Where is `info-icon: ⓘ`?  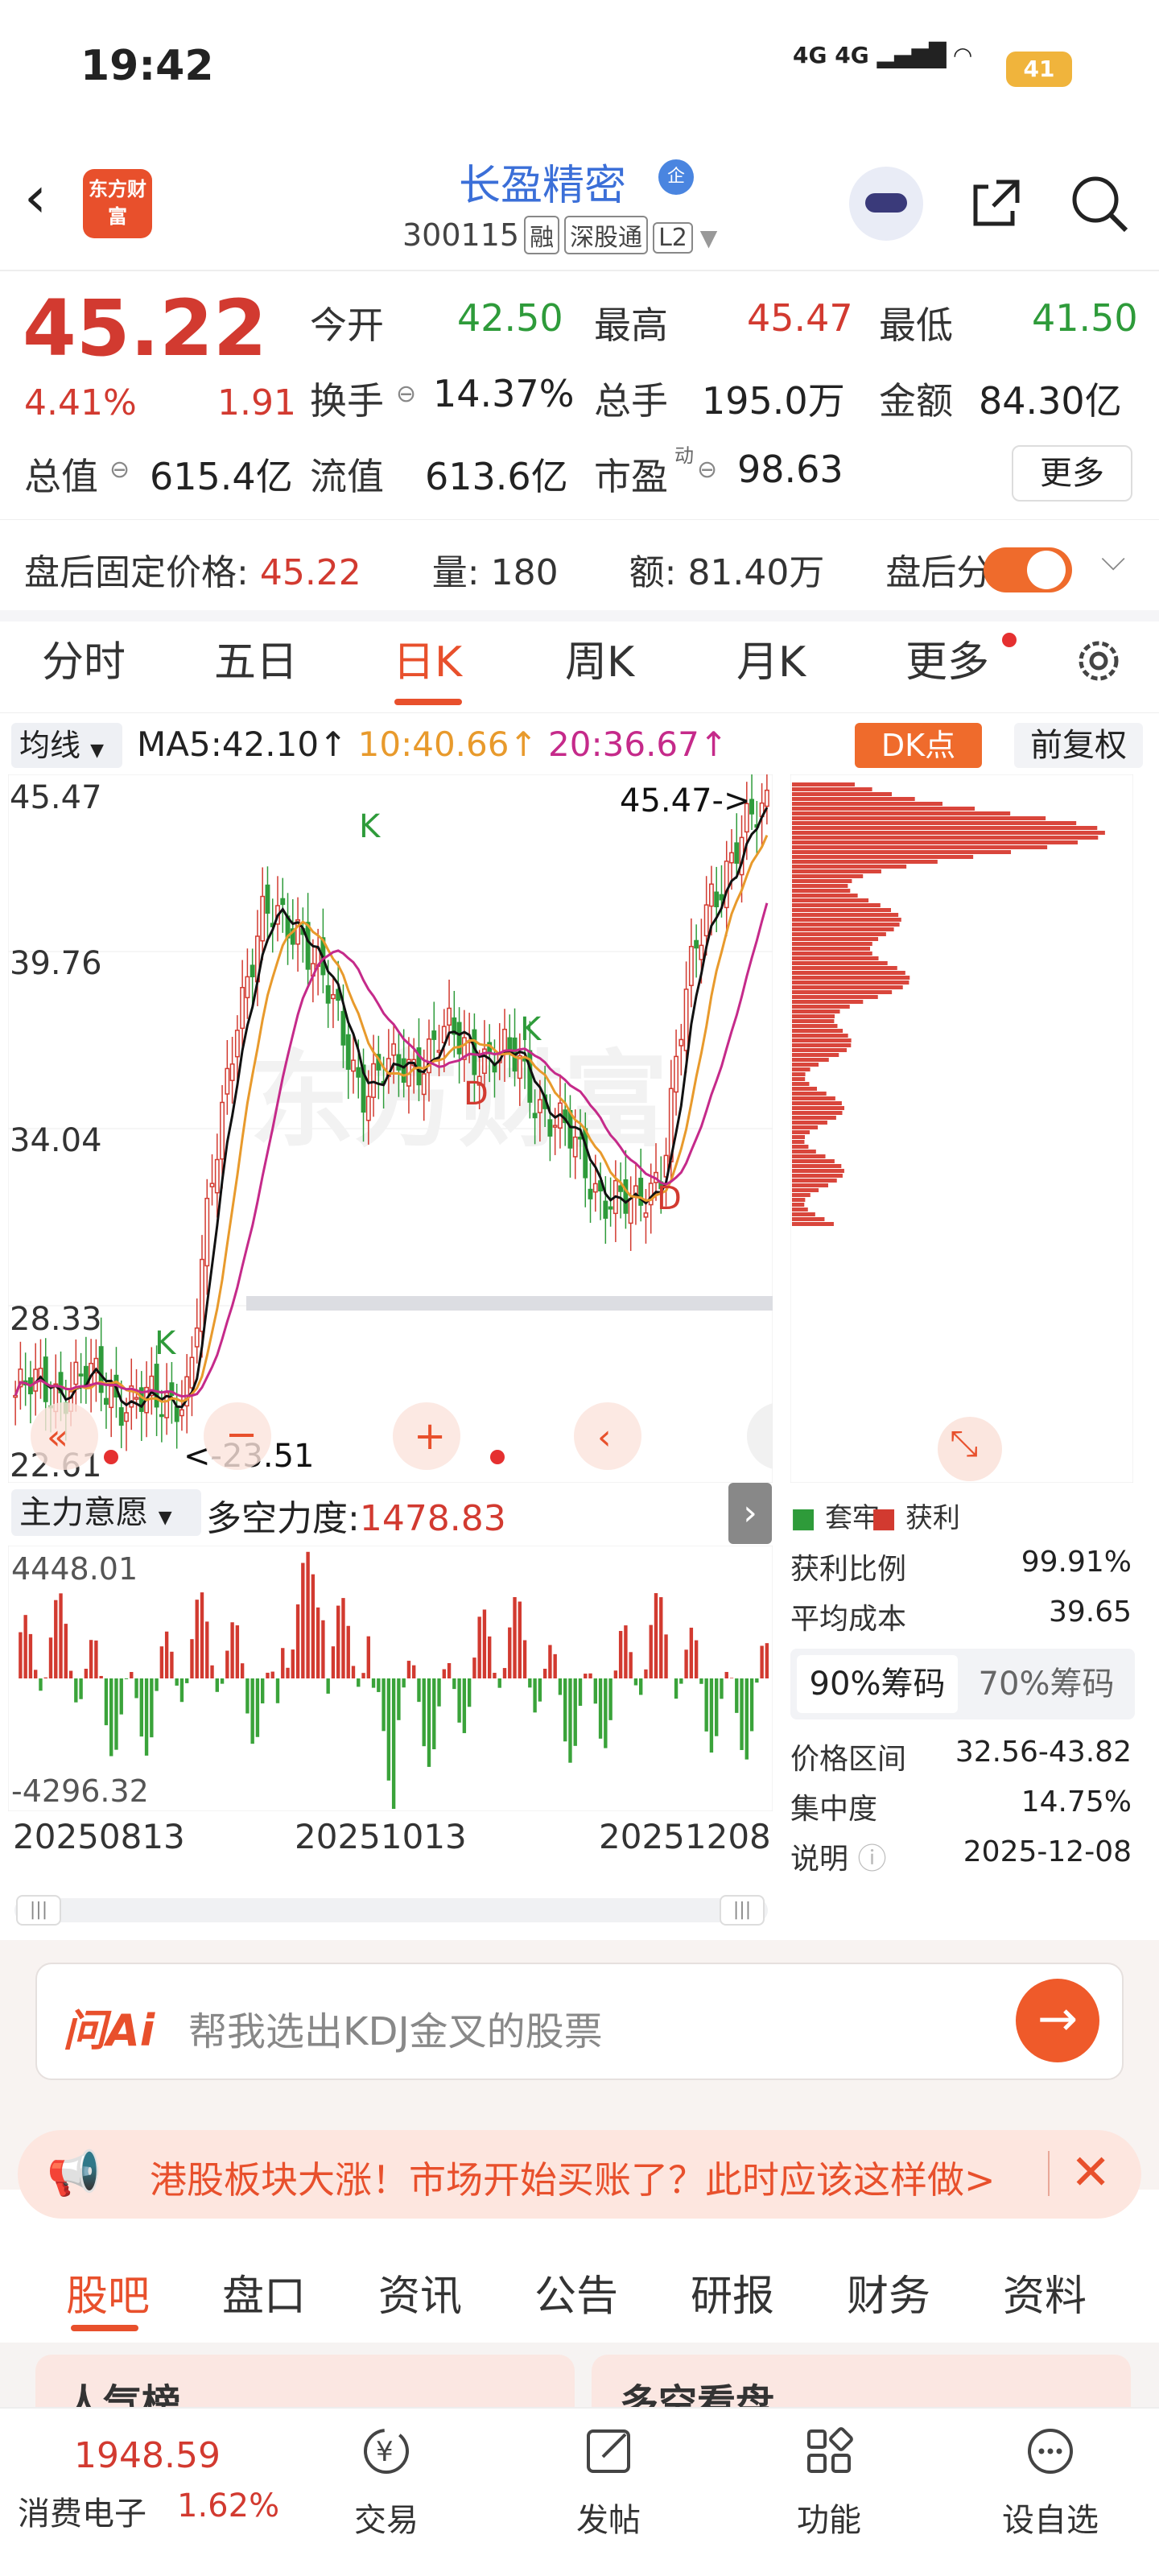 info-icon: ⓘ is located at coordinates (871, 1859).